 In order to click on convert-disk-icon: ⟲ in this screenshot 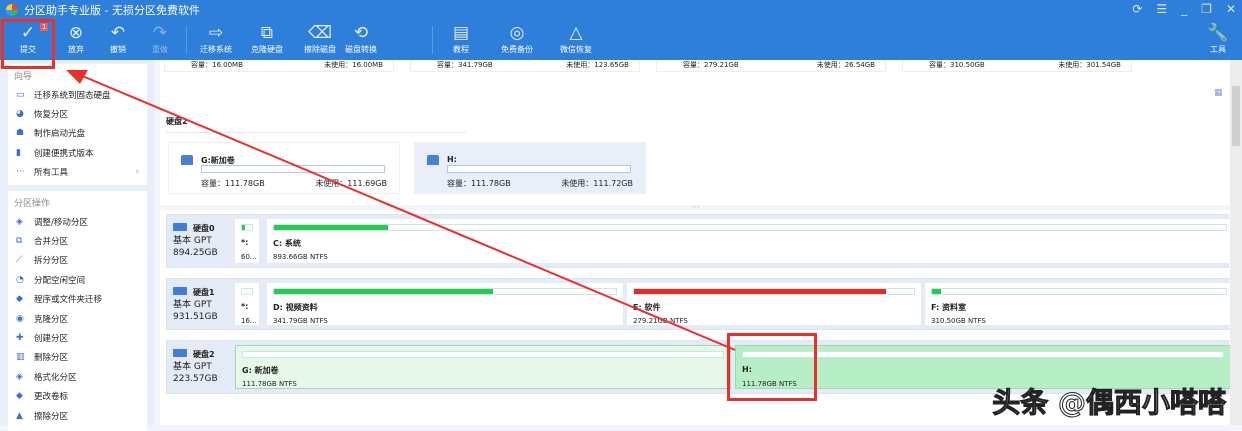, I will do `click(361, 33)`.